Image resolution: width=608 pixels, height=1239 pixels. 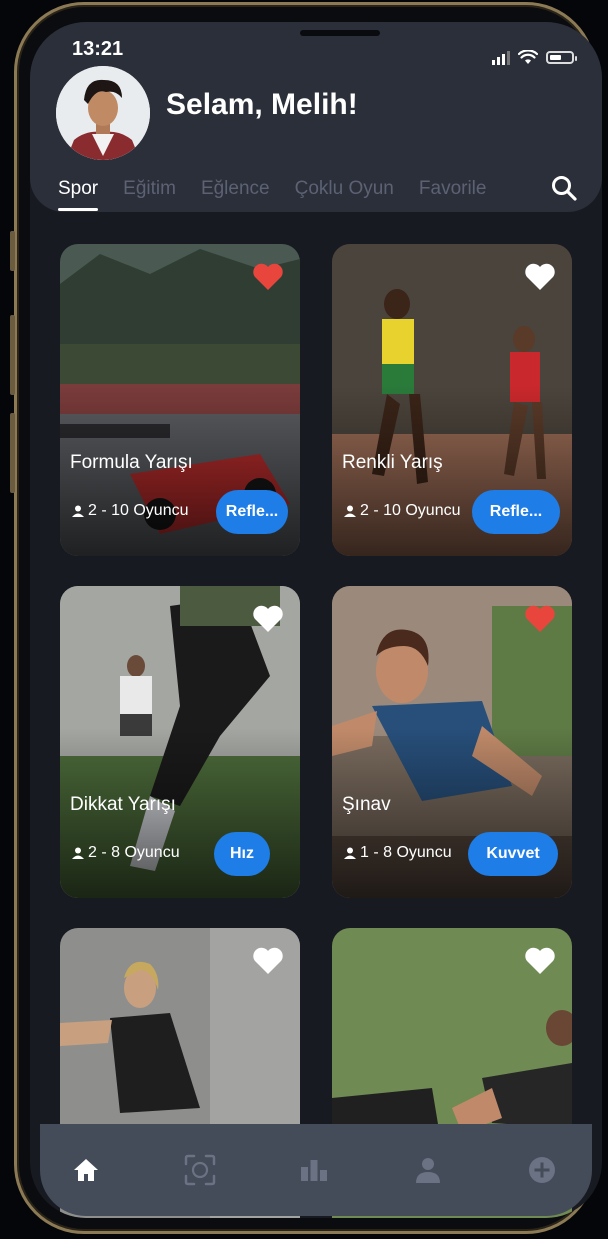 What do you see at coordinates (78, 194) in the screenshot?
I see `tab-spor: Spor` at bounding box center [78, 194].